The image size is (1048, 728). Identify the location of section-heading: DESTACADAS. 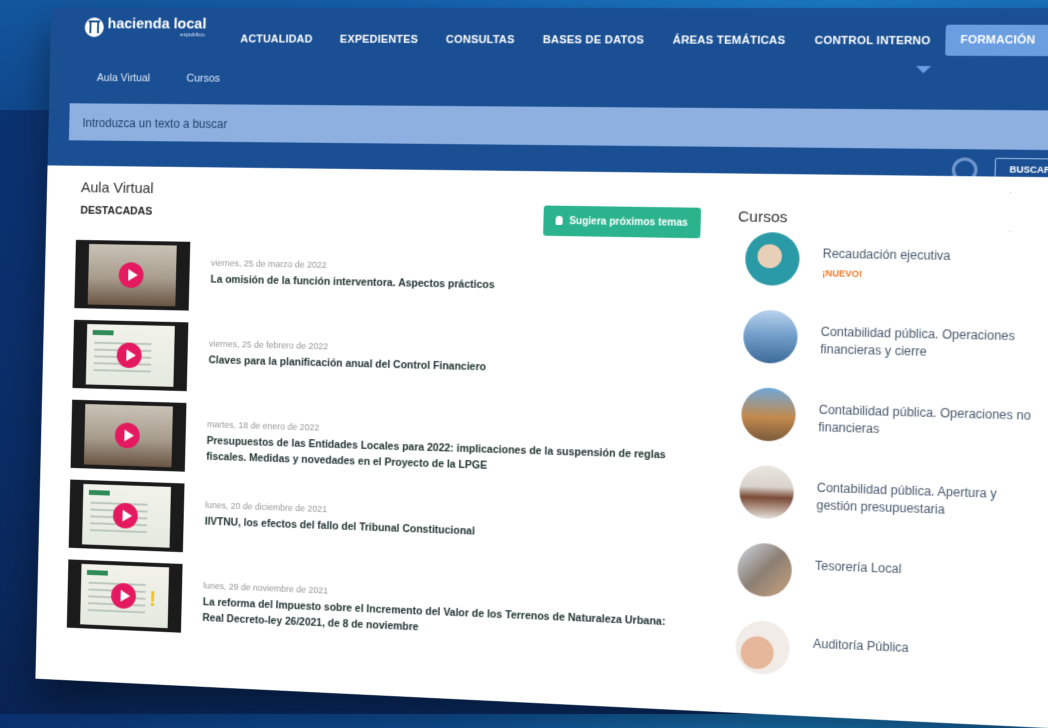
(116, 211).